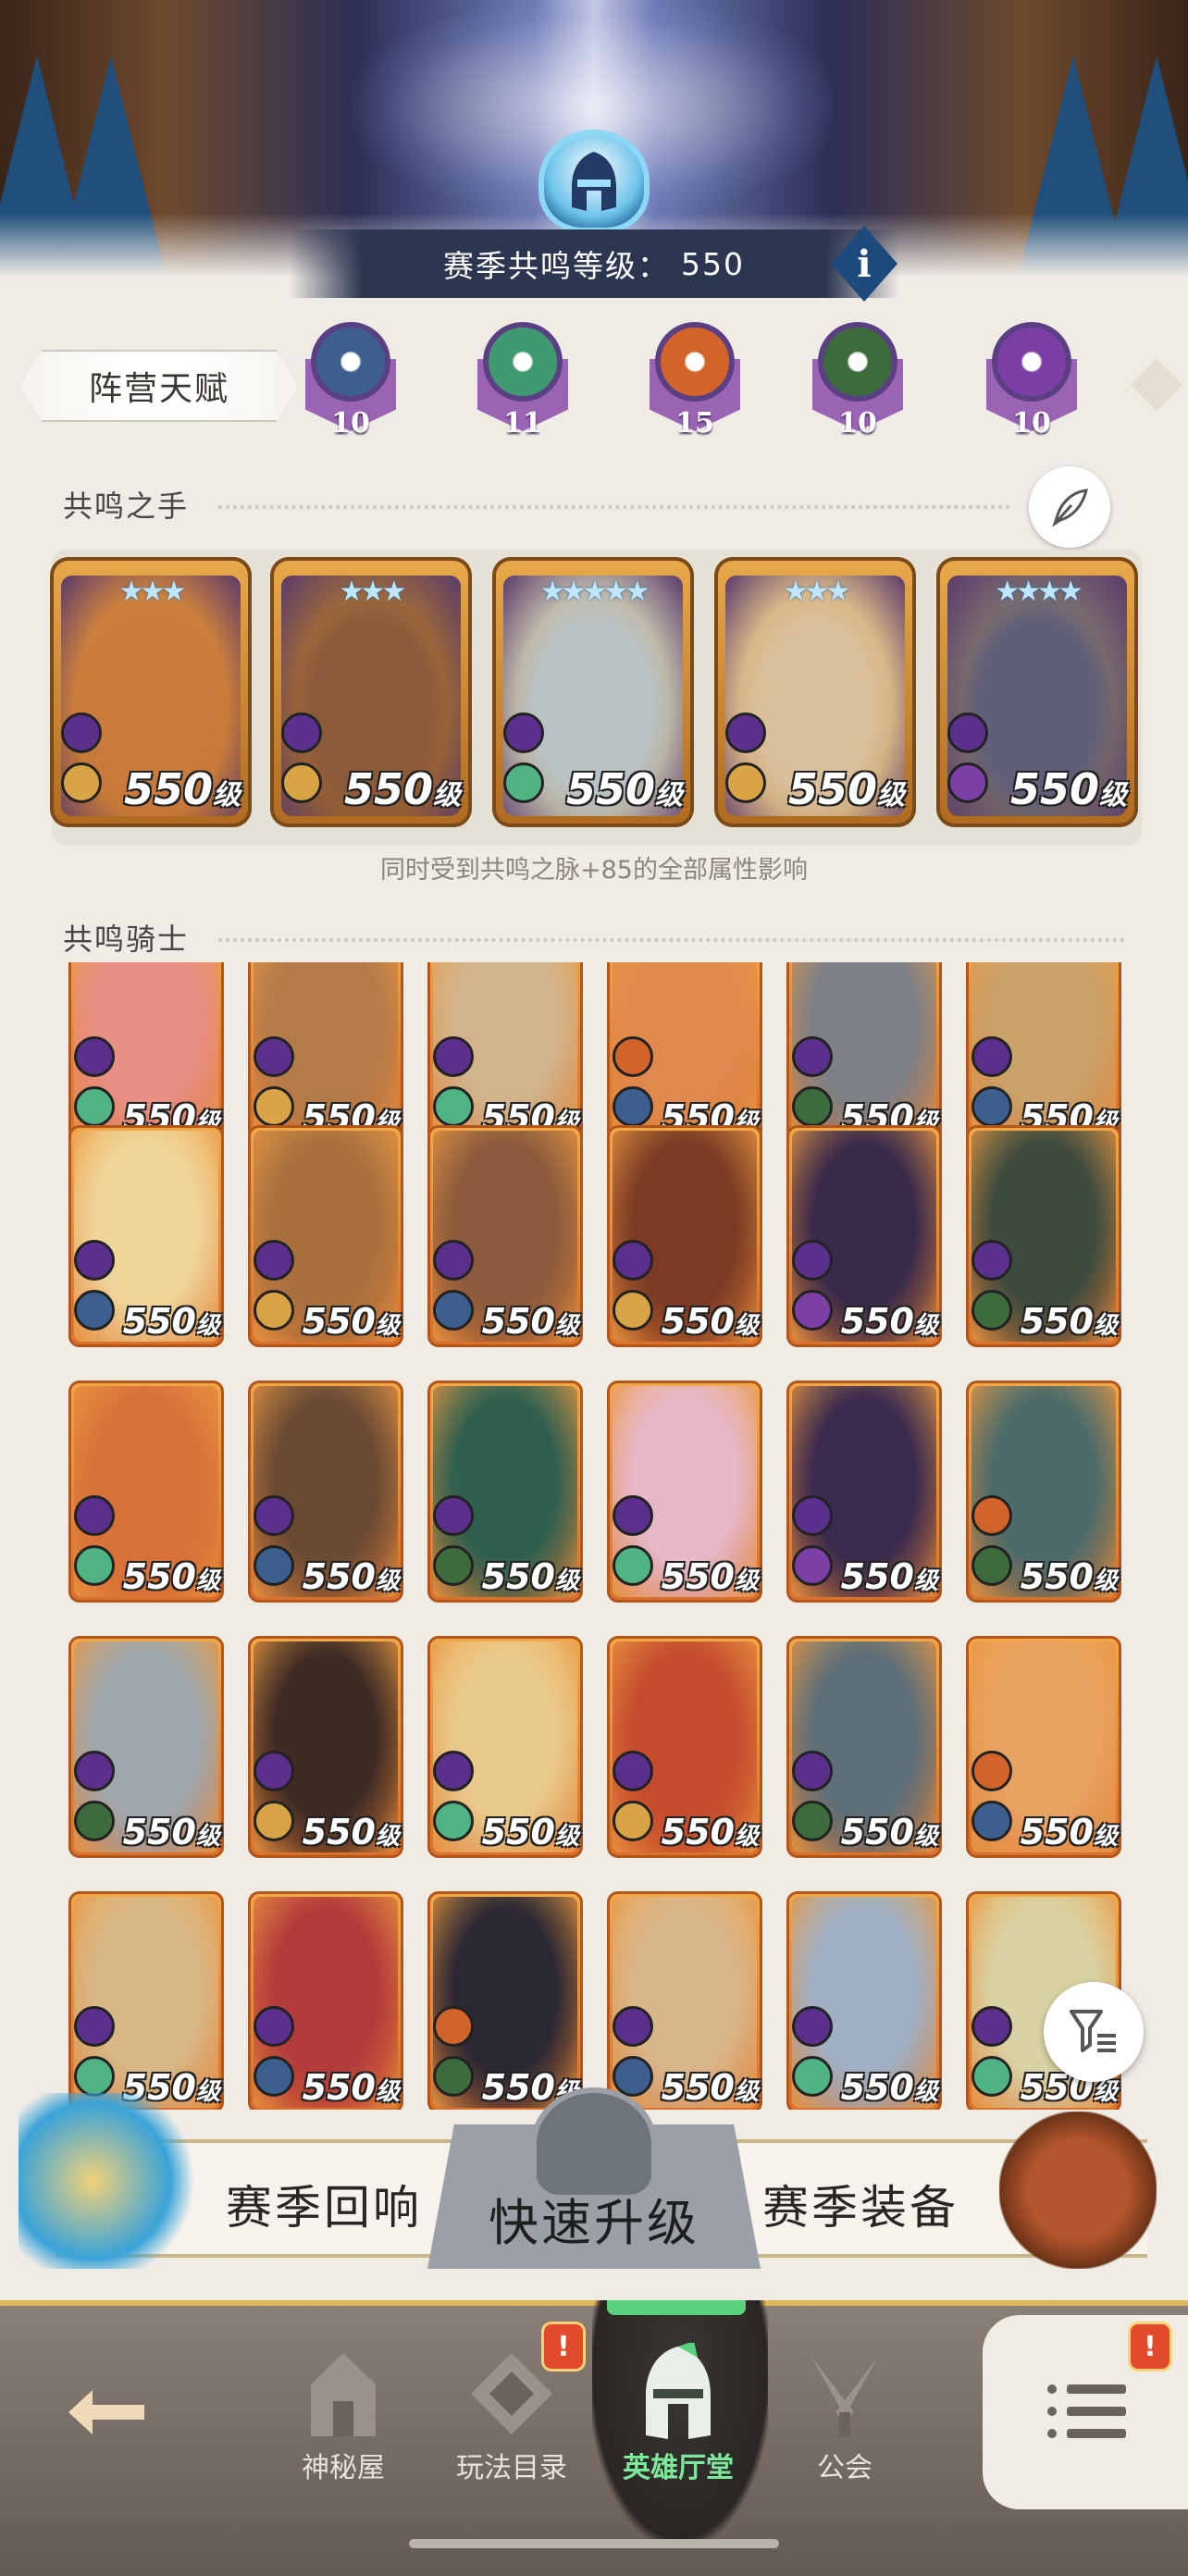 The height and width of the screenshot is (2576, 1188). What do you see at coordinates (1085, 2412) in the screenshot?
I see `menu-button: !` at bounding box center [1085, 2412].